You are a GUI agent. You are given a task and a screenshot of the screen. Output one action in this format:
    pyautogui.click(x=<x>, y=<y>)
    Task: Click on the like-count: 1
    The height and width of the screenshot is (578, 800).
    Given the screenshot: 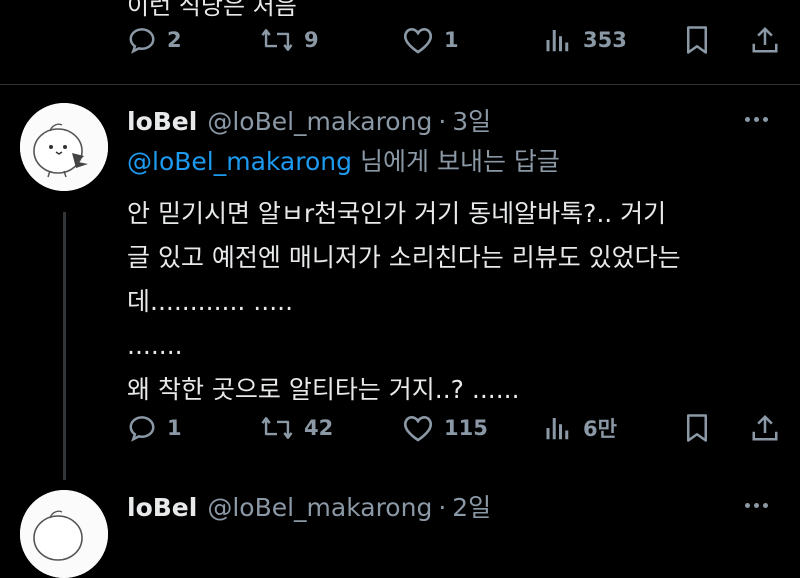 What is the action you would take?
    pyautogui.click(x=451, y=40)
    